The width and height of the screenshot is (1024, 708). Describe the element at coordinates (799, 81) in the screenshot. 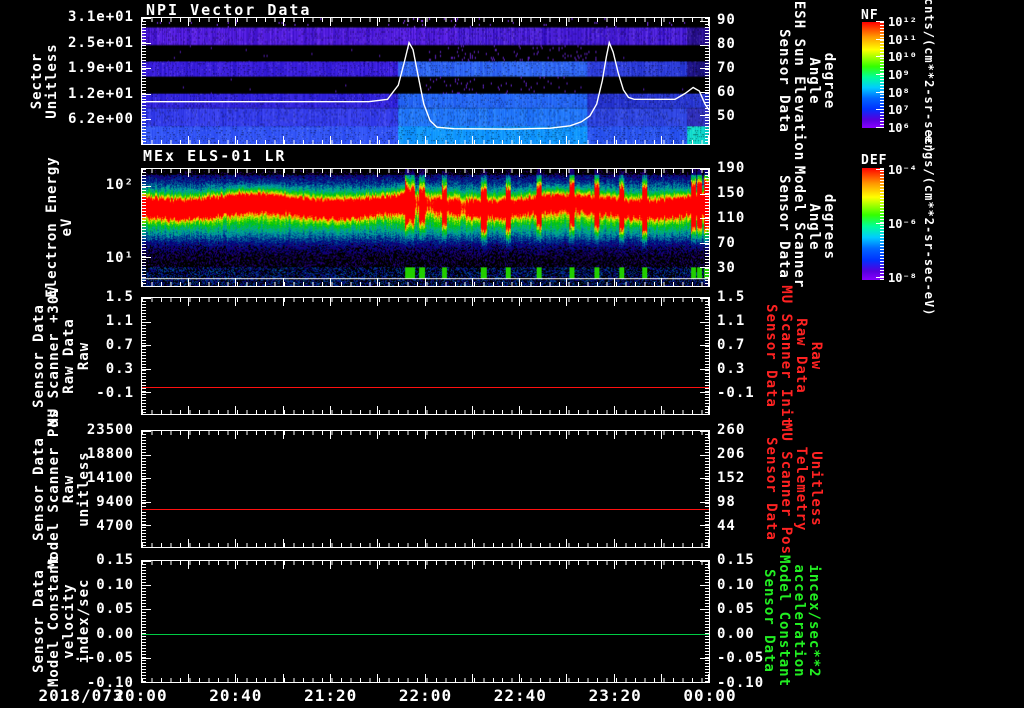

I see `label-line: ESH Sun Elevation` at that location.